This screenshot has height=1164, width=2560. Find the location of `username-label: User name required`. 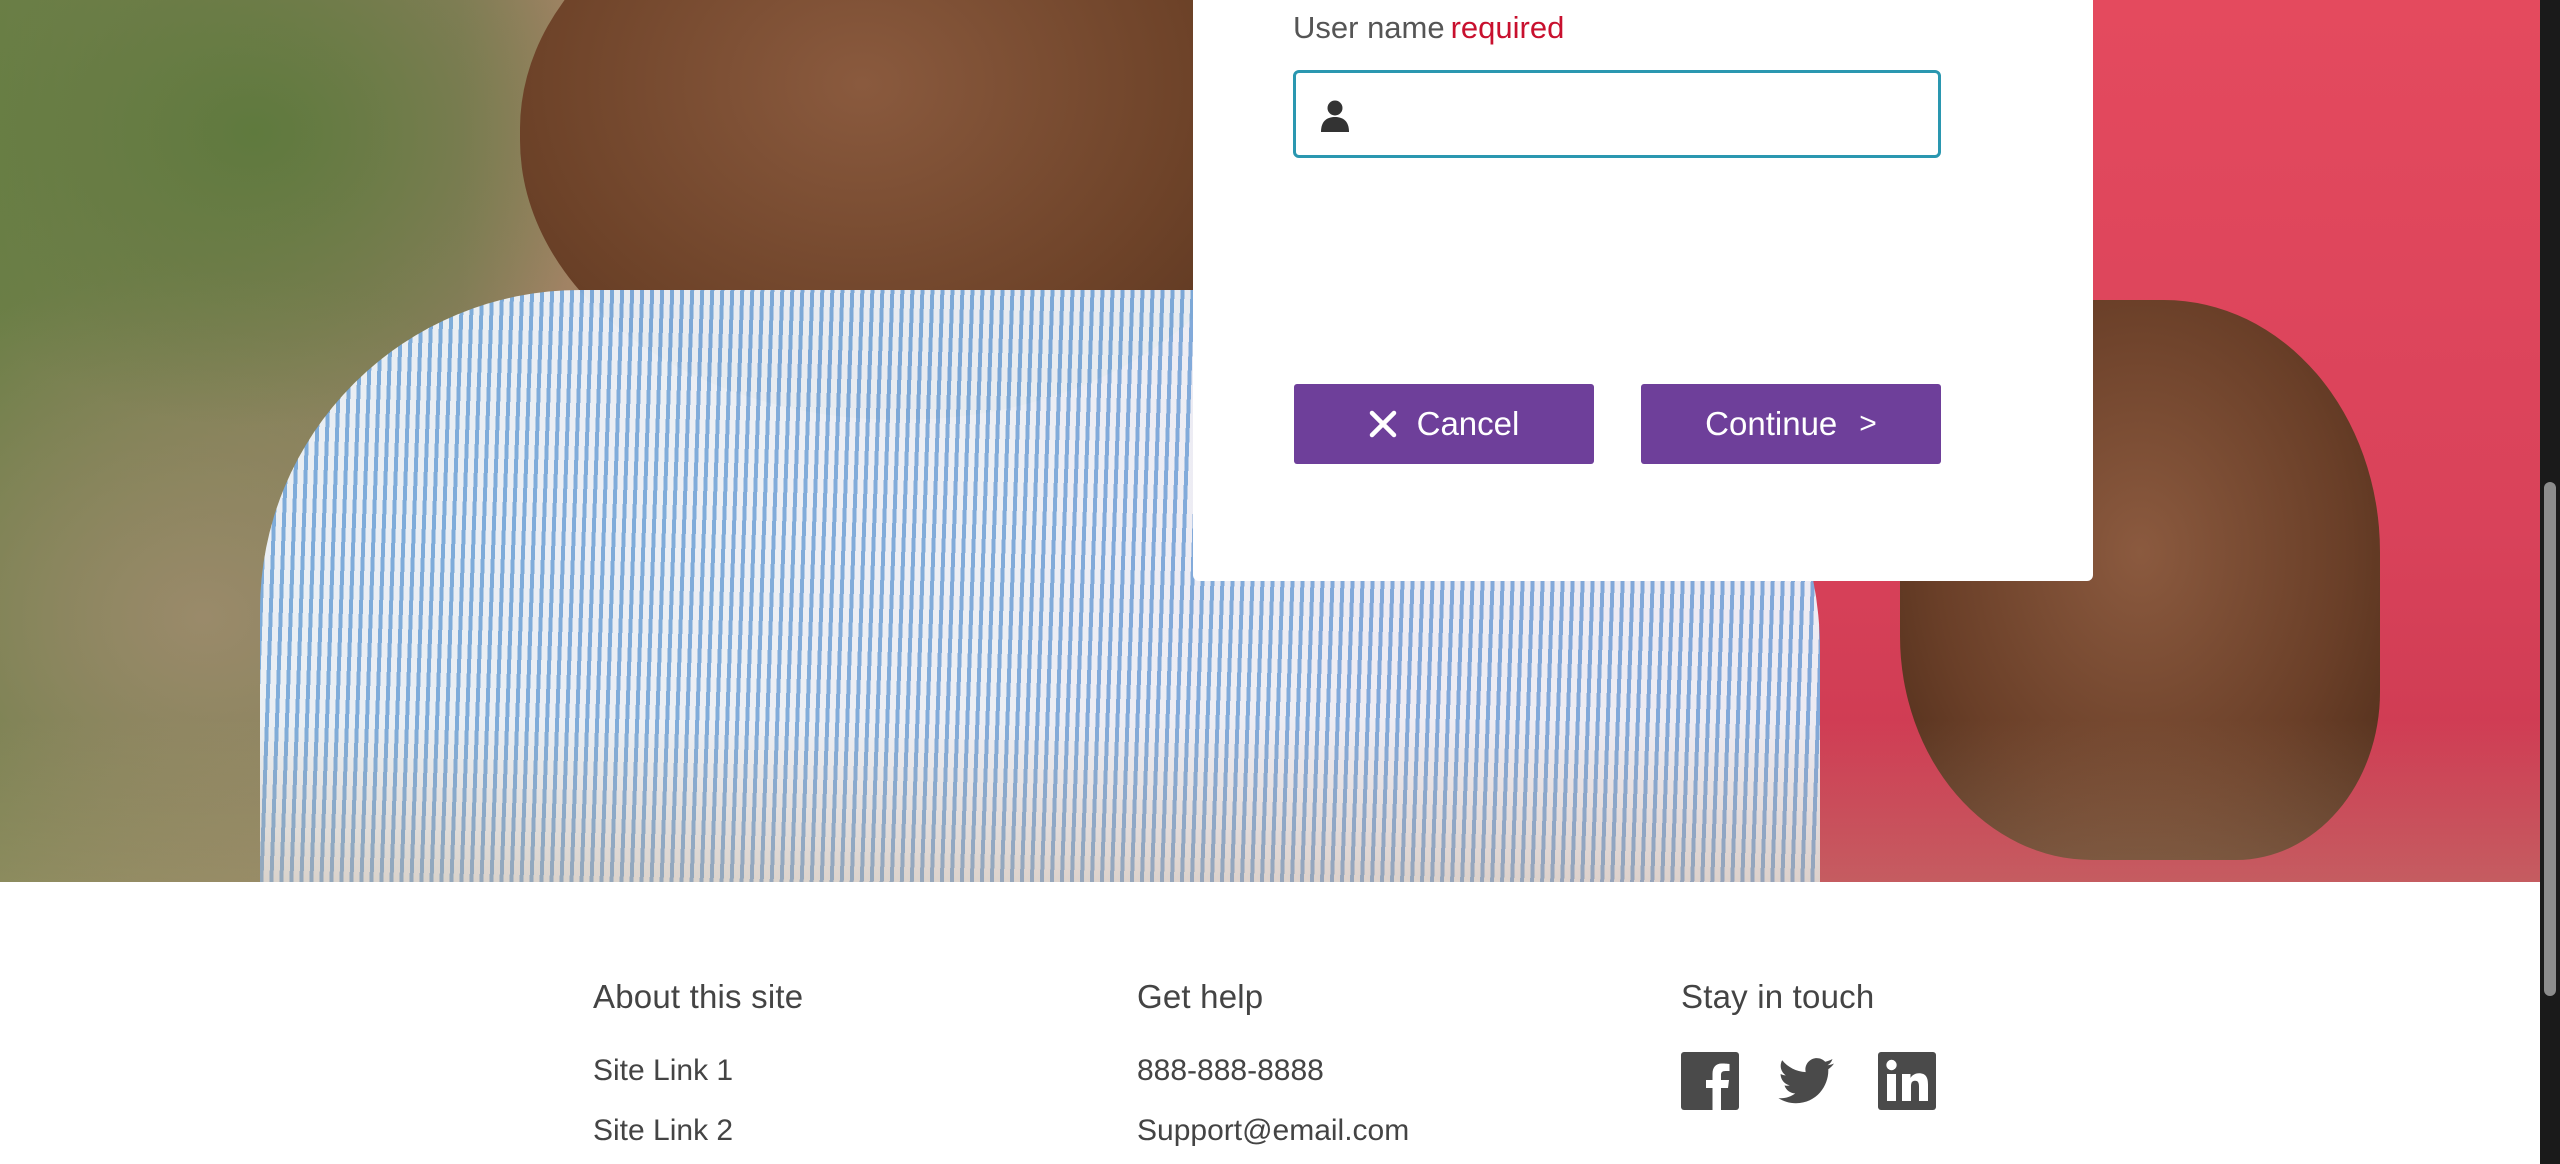

username-label: User name required is located at coordinates (1428, 28).